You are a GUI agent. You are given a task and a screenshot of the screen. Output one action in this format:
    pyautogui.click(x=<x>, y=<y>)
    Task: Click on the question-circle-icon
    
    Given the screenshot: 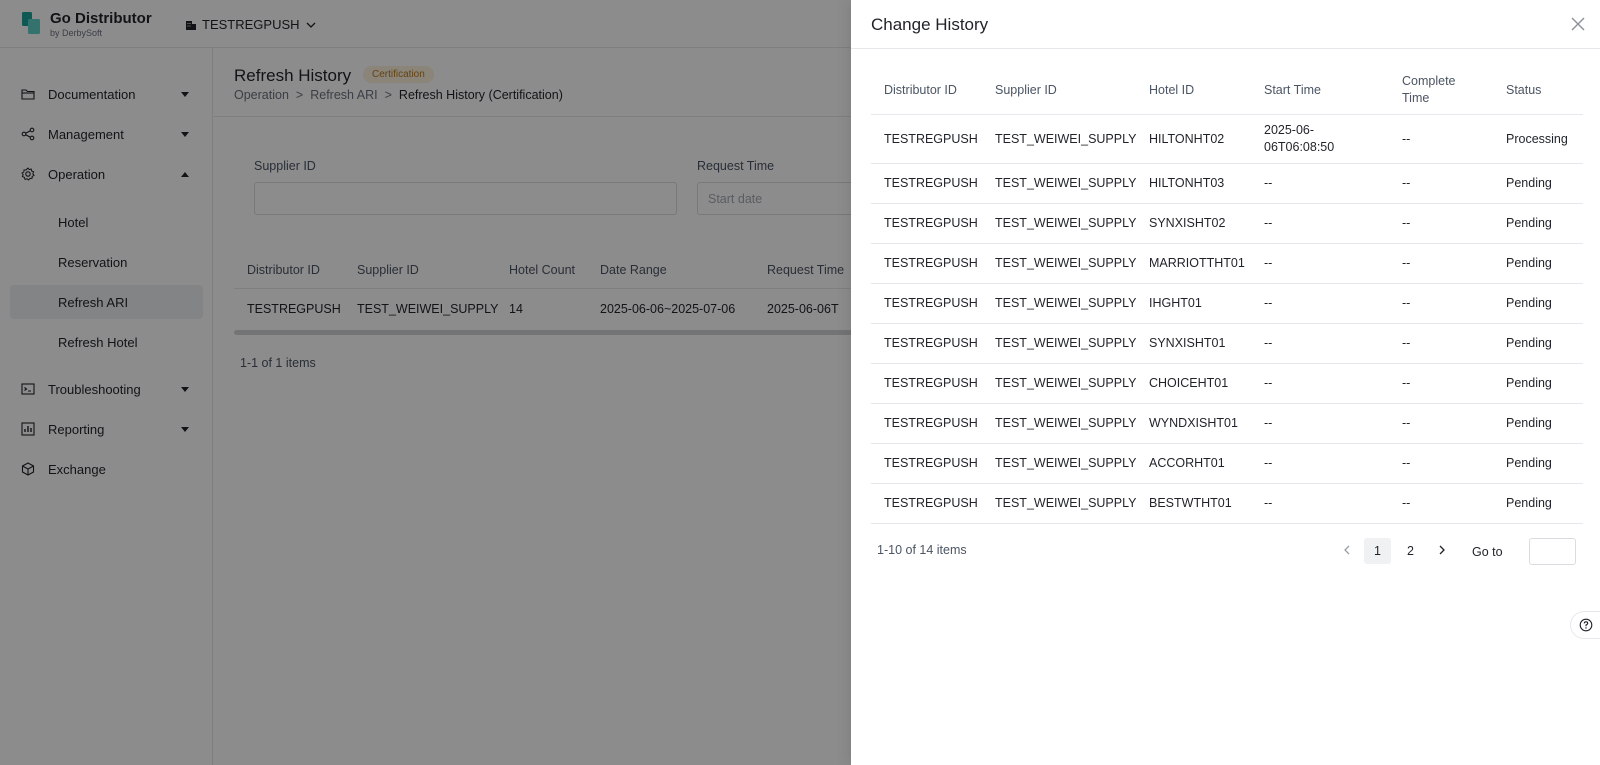 What is the action you would take?
    pyautogui.click(x=1586, y=625)
    